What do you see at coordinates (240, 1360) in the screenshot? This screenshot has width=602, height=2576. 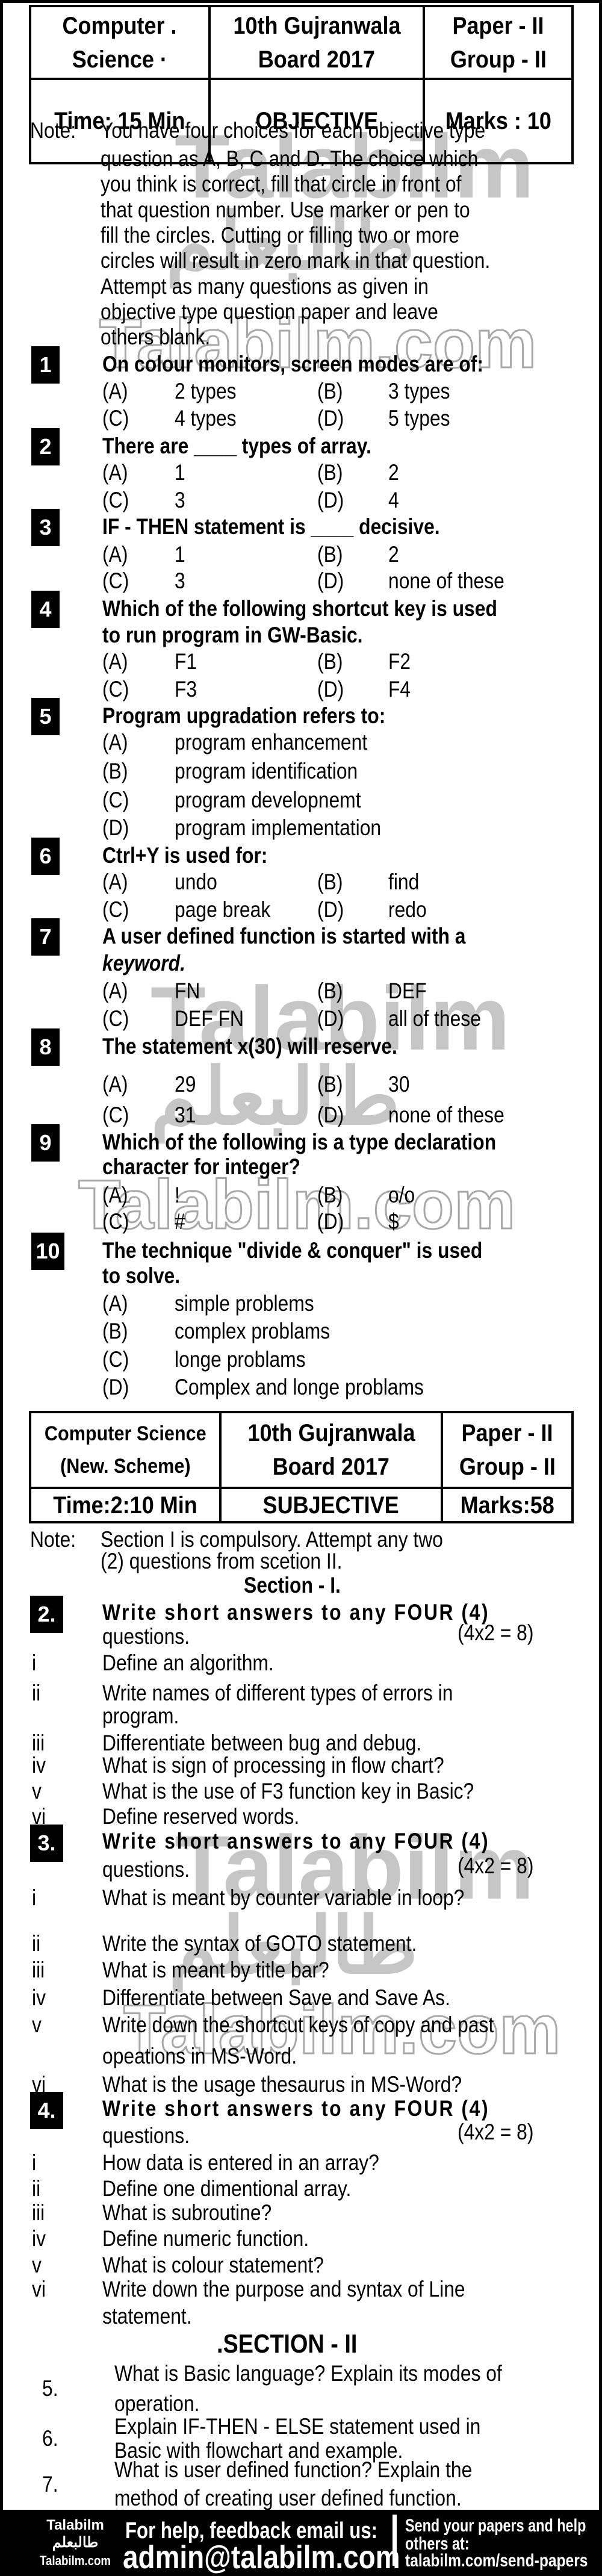 I see `option-value: longe problams` at bounding box center [240, 1360].